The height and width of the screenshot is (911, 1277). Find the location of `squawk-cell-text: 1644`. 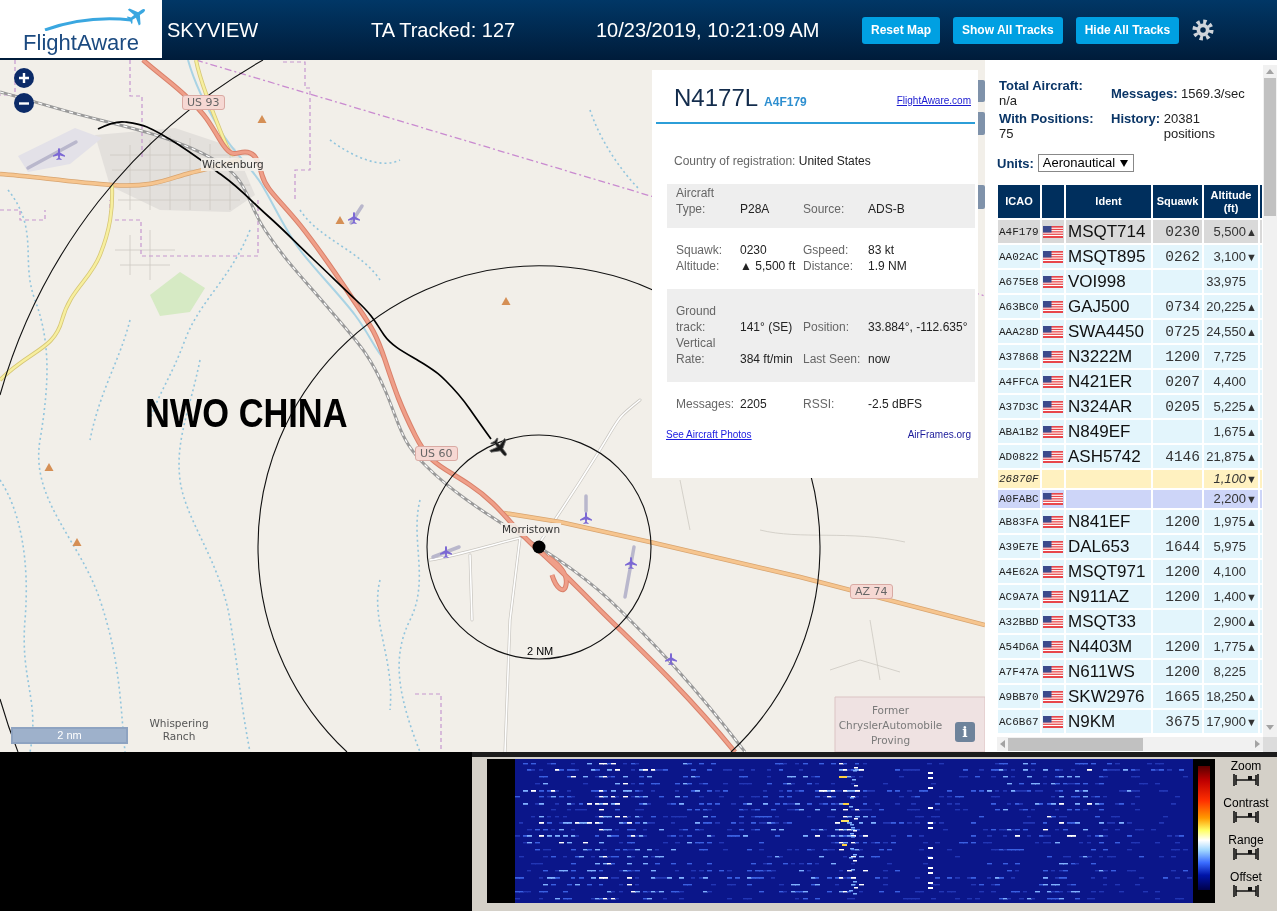

squawk-cell-text: 1644 is located at coordinates (1182, 547).